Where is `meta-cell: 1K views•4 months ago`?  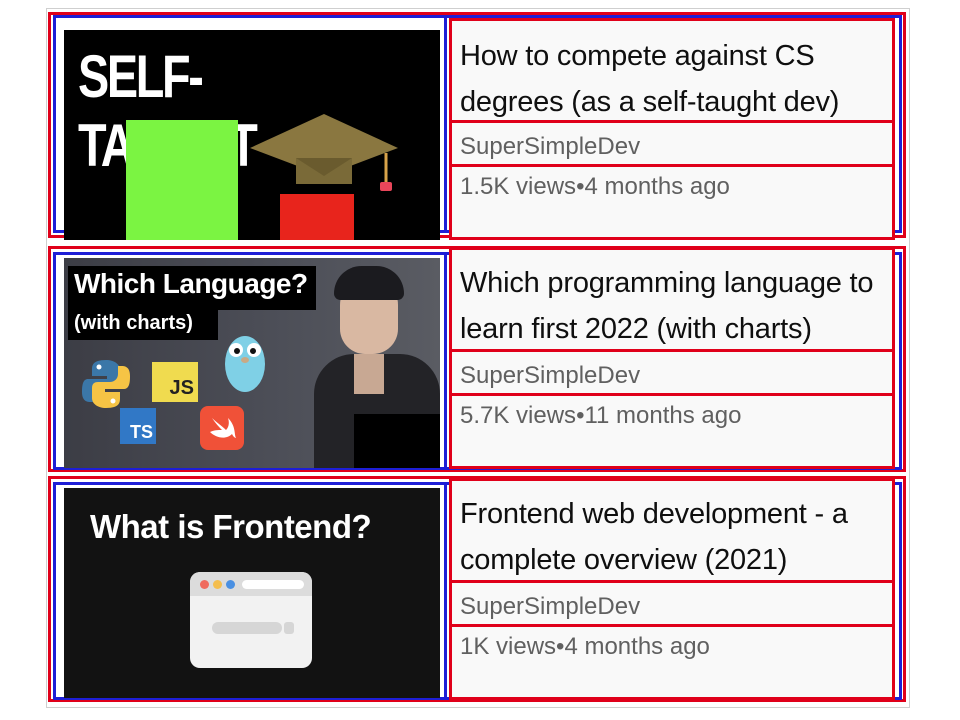
meta-cell: 1K views•4 months ago is located at coordinates (672, 662).